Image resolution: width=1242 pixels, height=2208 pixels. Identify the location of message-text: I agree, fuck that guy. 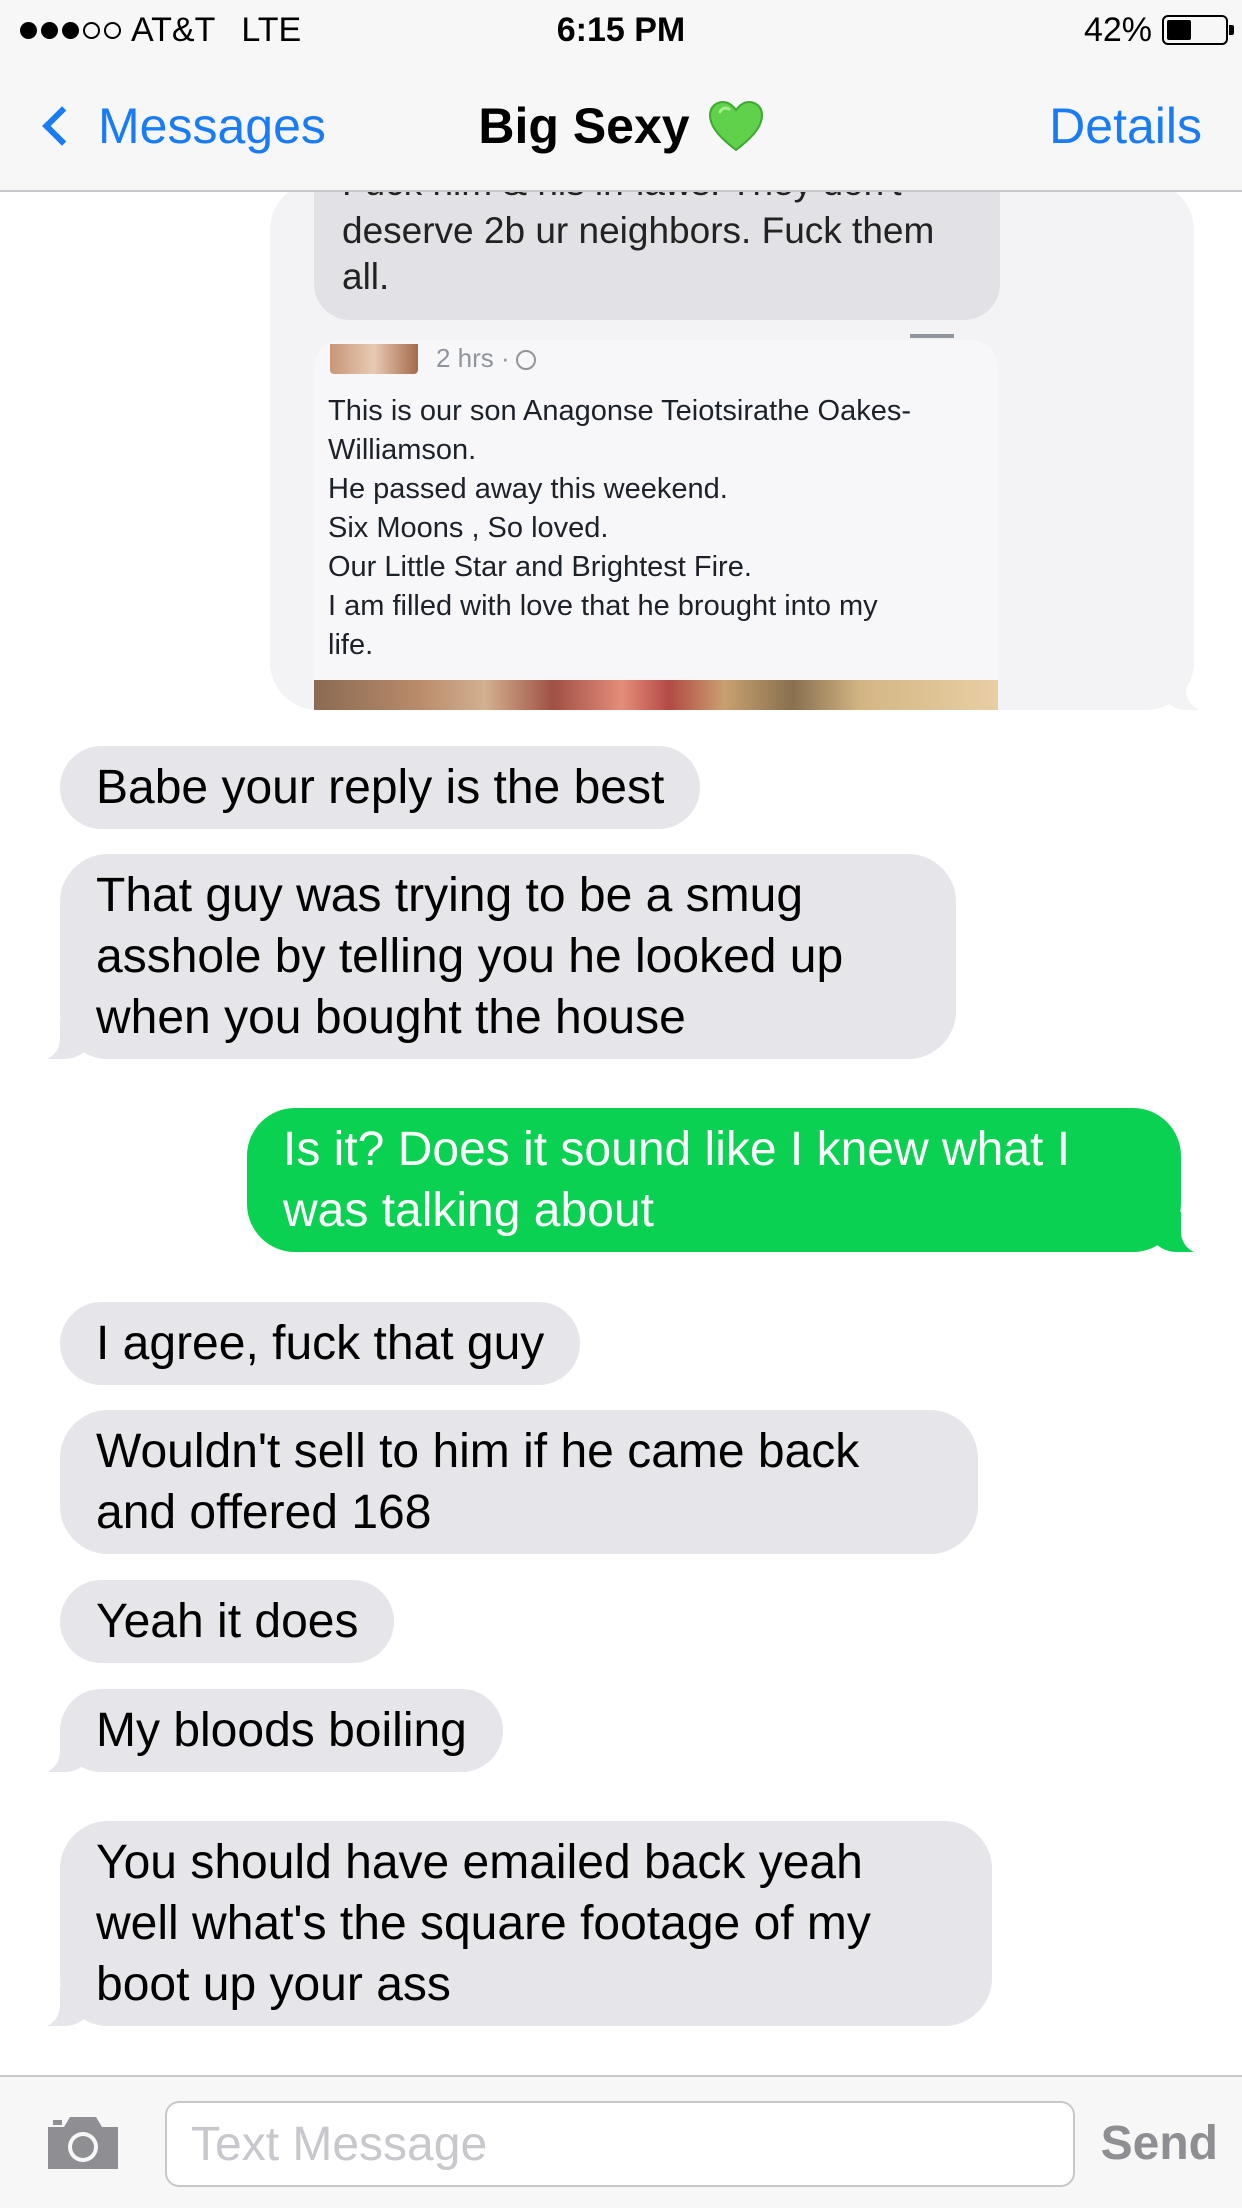
(320, 1343).